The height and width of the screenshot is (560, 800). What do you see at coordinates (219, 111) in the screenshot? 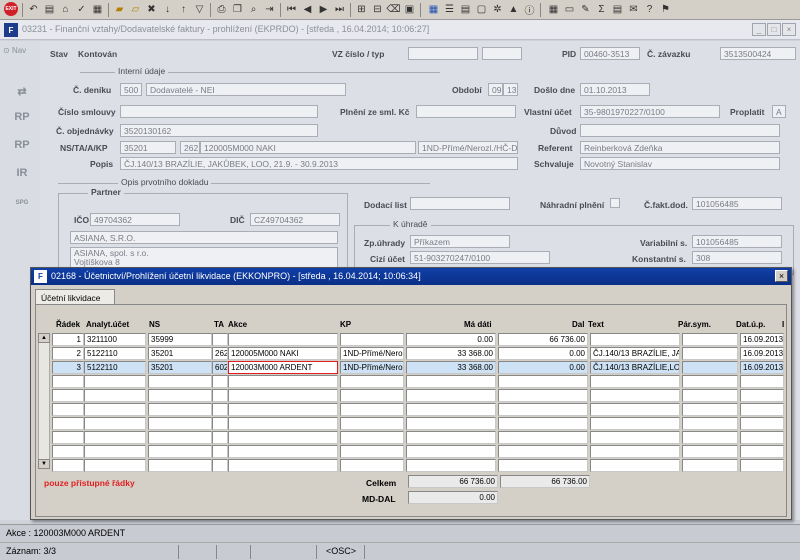
I see `smlouvy-field` at bounding box center [219, 111].